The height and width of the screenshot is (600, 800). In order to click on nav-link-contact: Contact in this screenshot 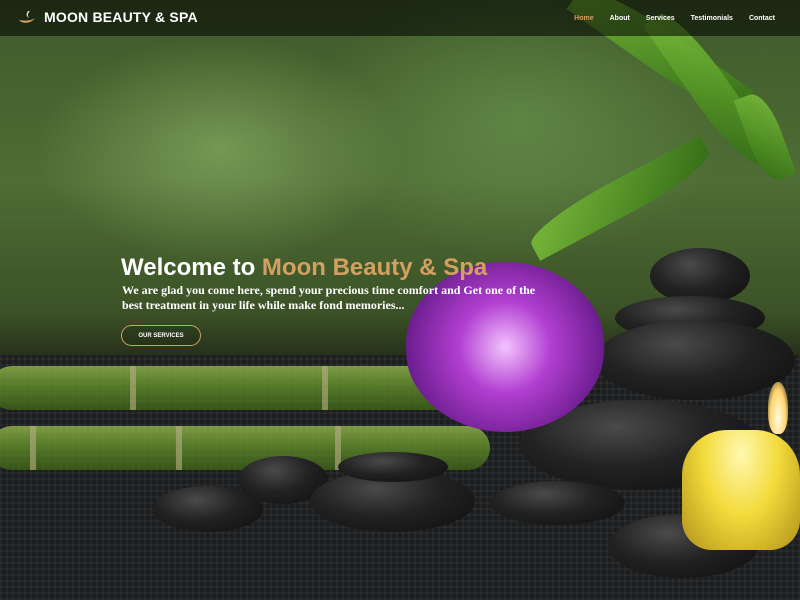, I will do `click(762, 18)`.